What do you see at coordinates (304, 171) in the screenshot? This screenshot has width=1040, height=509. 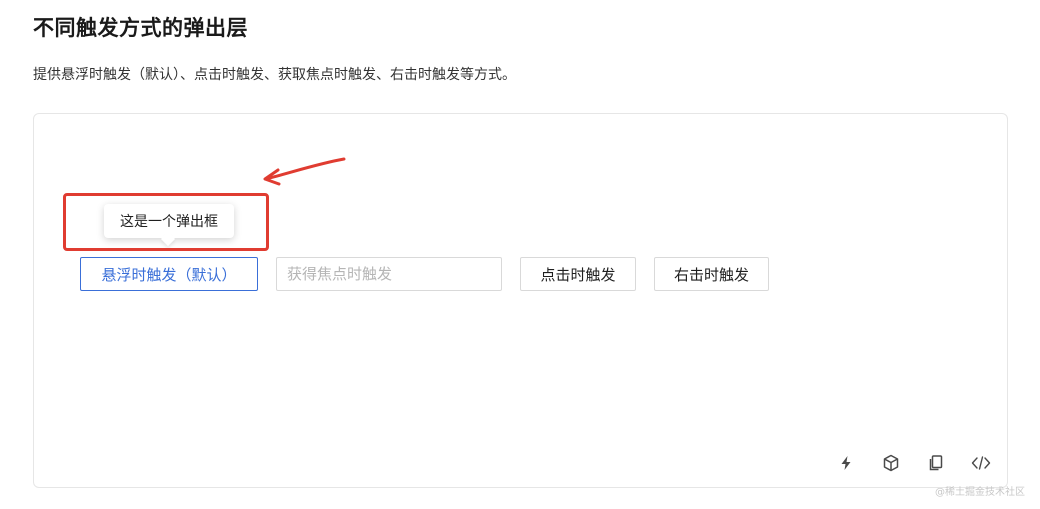 I see `annotation-arrow` at bounding box center [304, 171].